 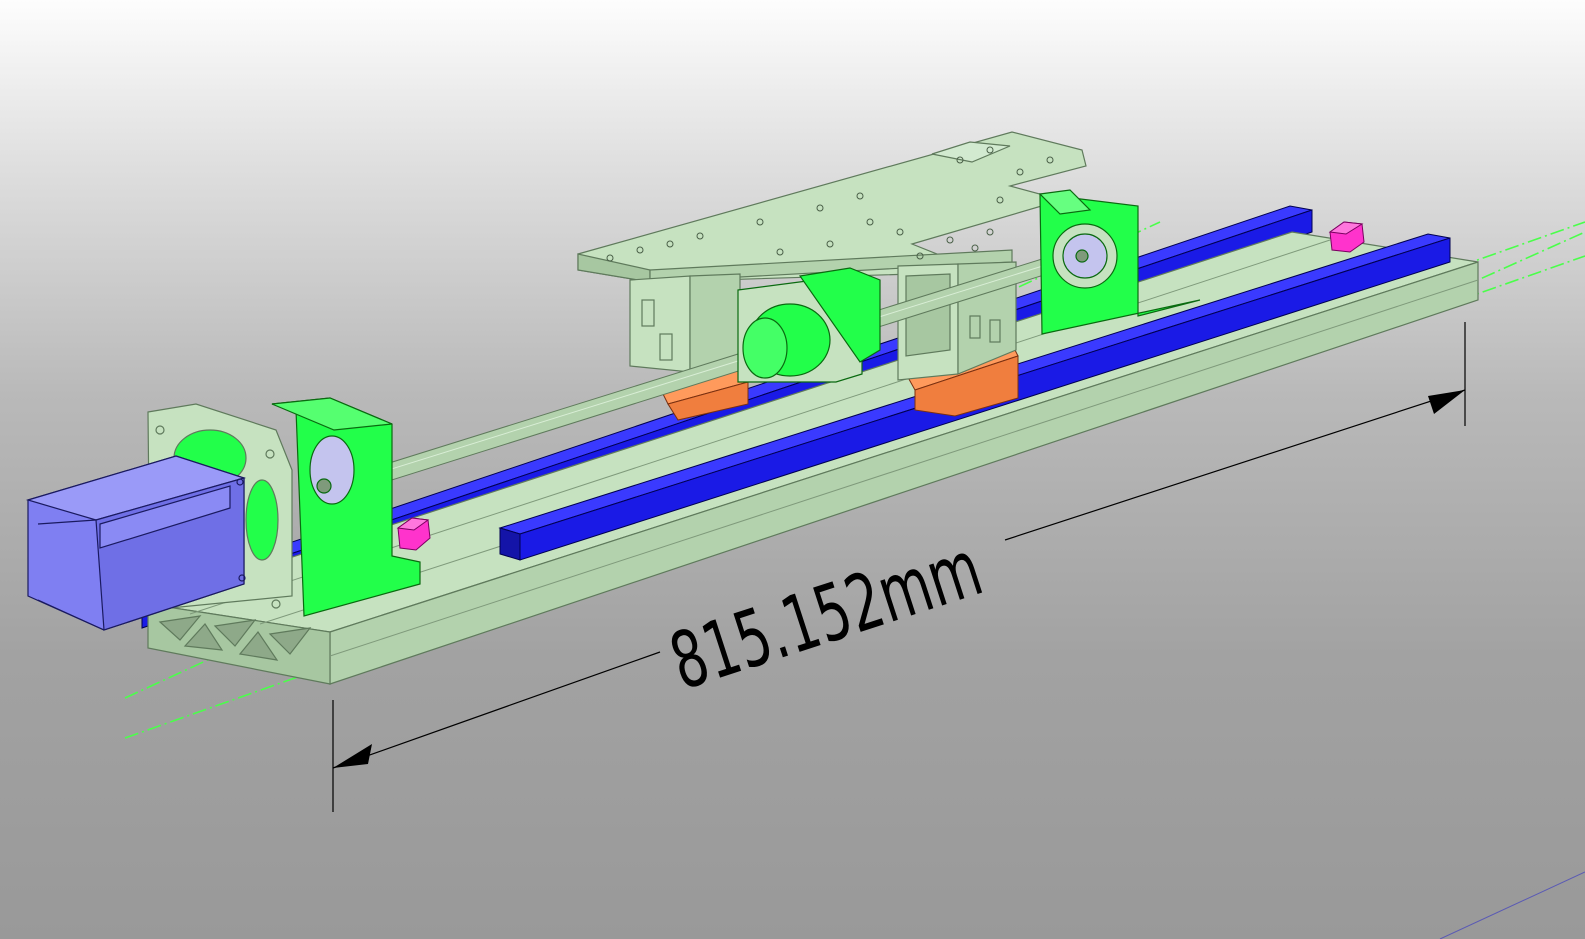 I want to click on carriage-plate, so click(x=832, y=207).